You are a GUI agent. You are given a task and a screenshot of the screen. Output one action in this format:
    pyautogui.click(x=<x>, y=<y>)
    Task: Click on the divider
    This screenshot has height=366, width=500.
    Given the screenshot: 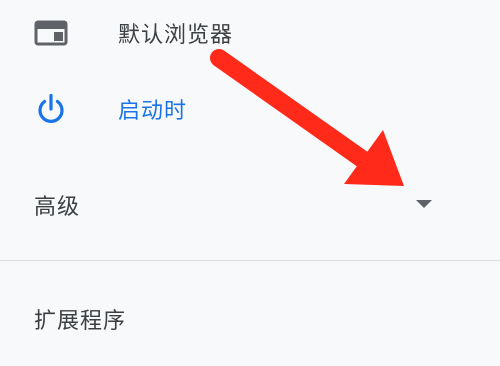 What is the action you would take?
    pyautogui.click(x=250, y=260)
    